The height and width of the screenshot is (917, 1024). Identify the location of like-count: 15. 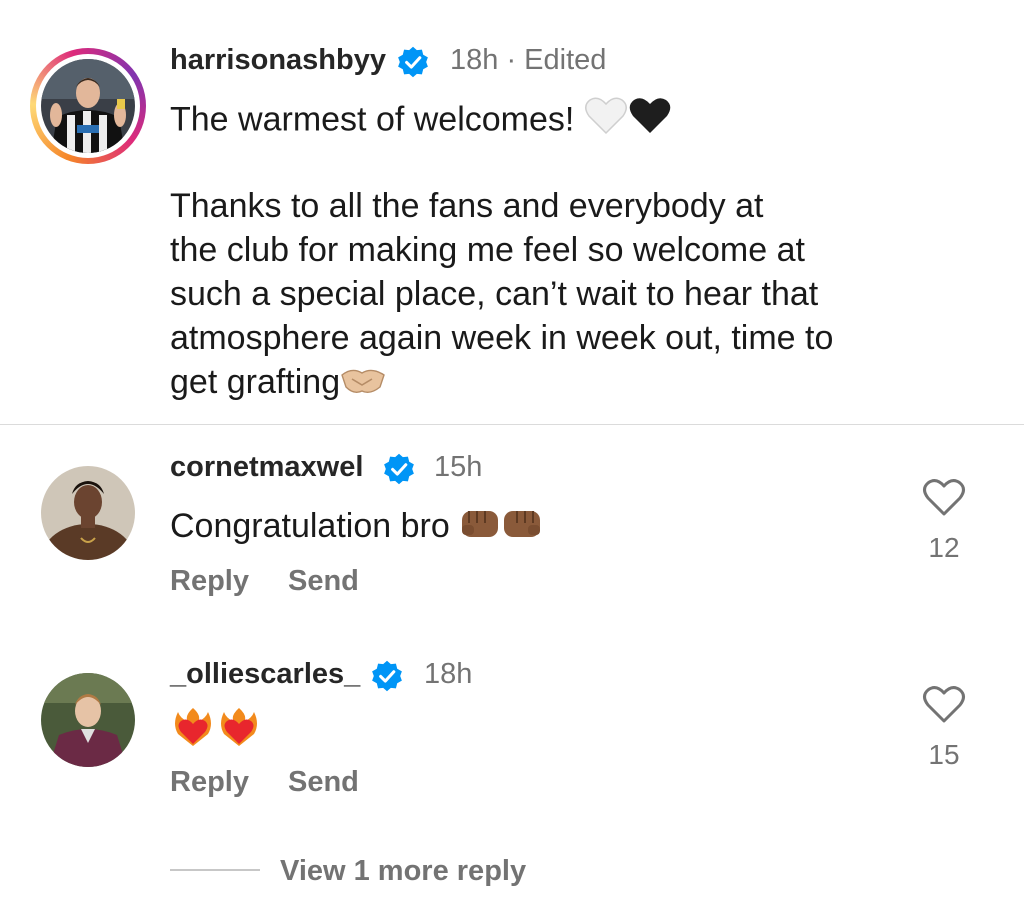
(944, 754).